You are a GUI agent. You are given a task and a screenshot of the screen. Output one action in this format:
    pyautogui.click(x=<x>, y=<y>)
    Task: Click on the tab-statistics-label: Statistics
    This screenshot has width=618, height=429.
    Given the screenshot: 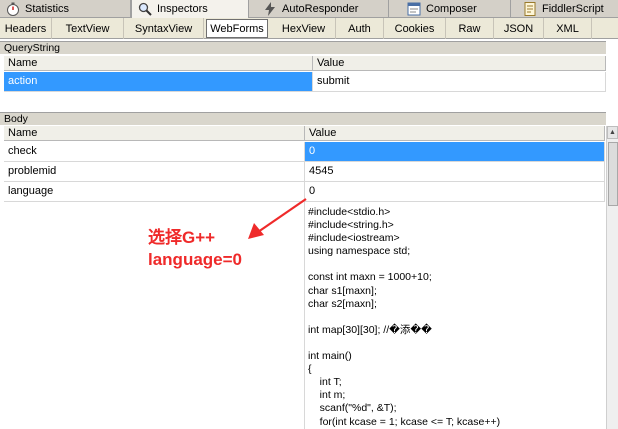 What is the action you would take?
    pyautogui.click(x=47, y=9)
    